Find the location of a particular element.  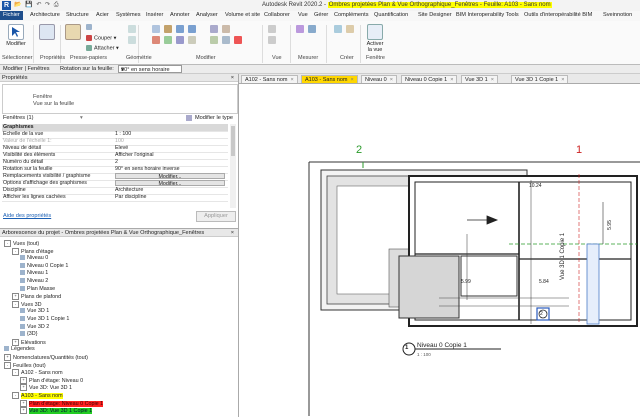

dimension-label: 10.24 is located at coordinates (535, 186).